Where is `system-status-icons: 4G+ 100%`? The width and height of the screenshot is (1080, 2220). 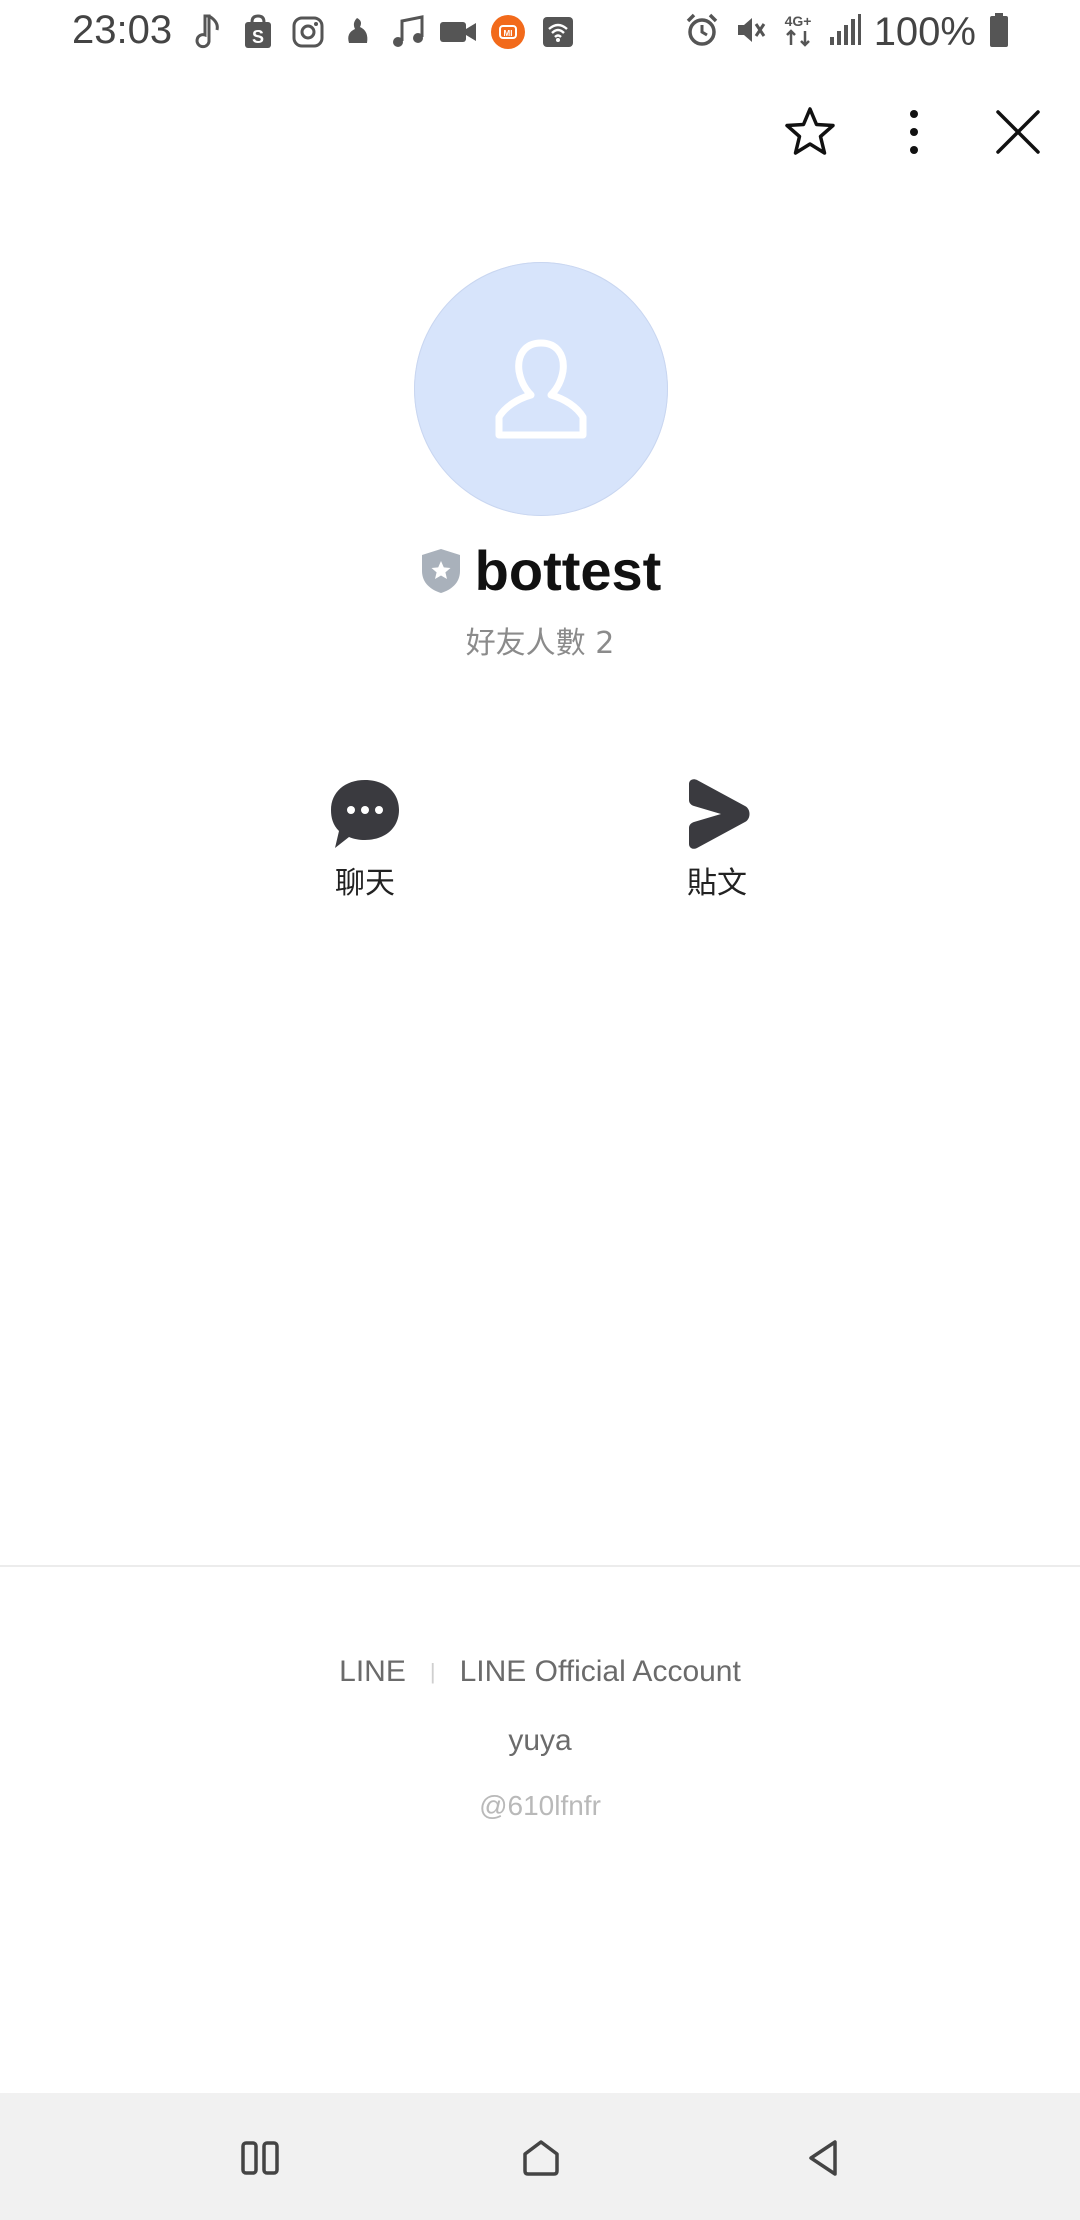 system-status-icons: 4G+ 100% is located at coordinates (847, 32).